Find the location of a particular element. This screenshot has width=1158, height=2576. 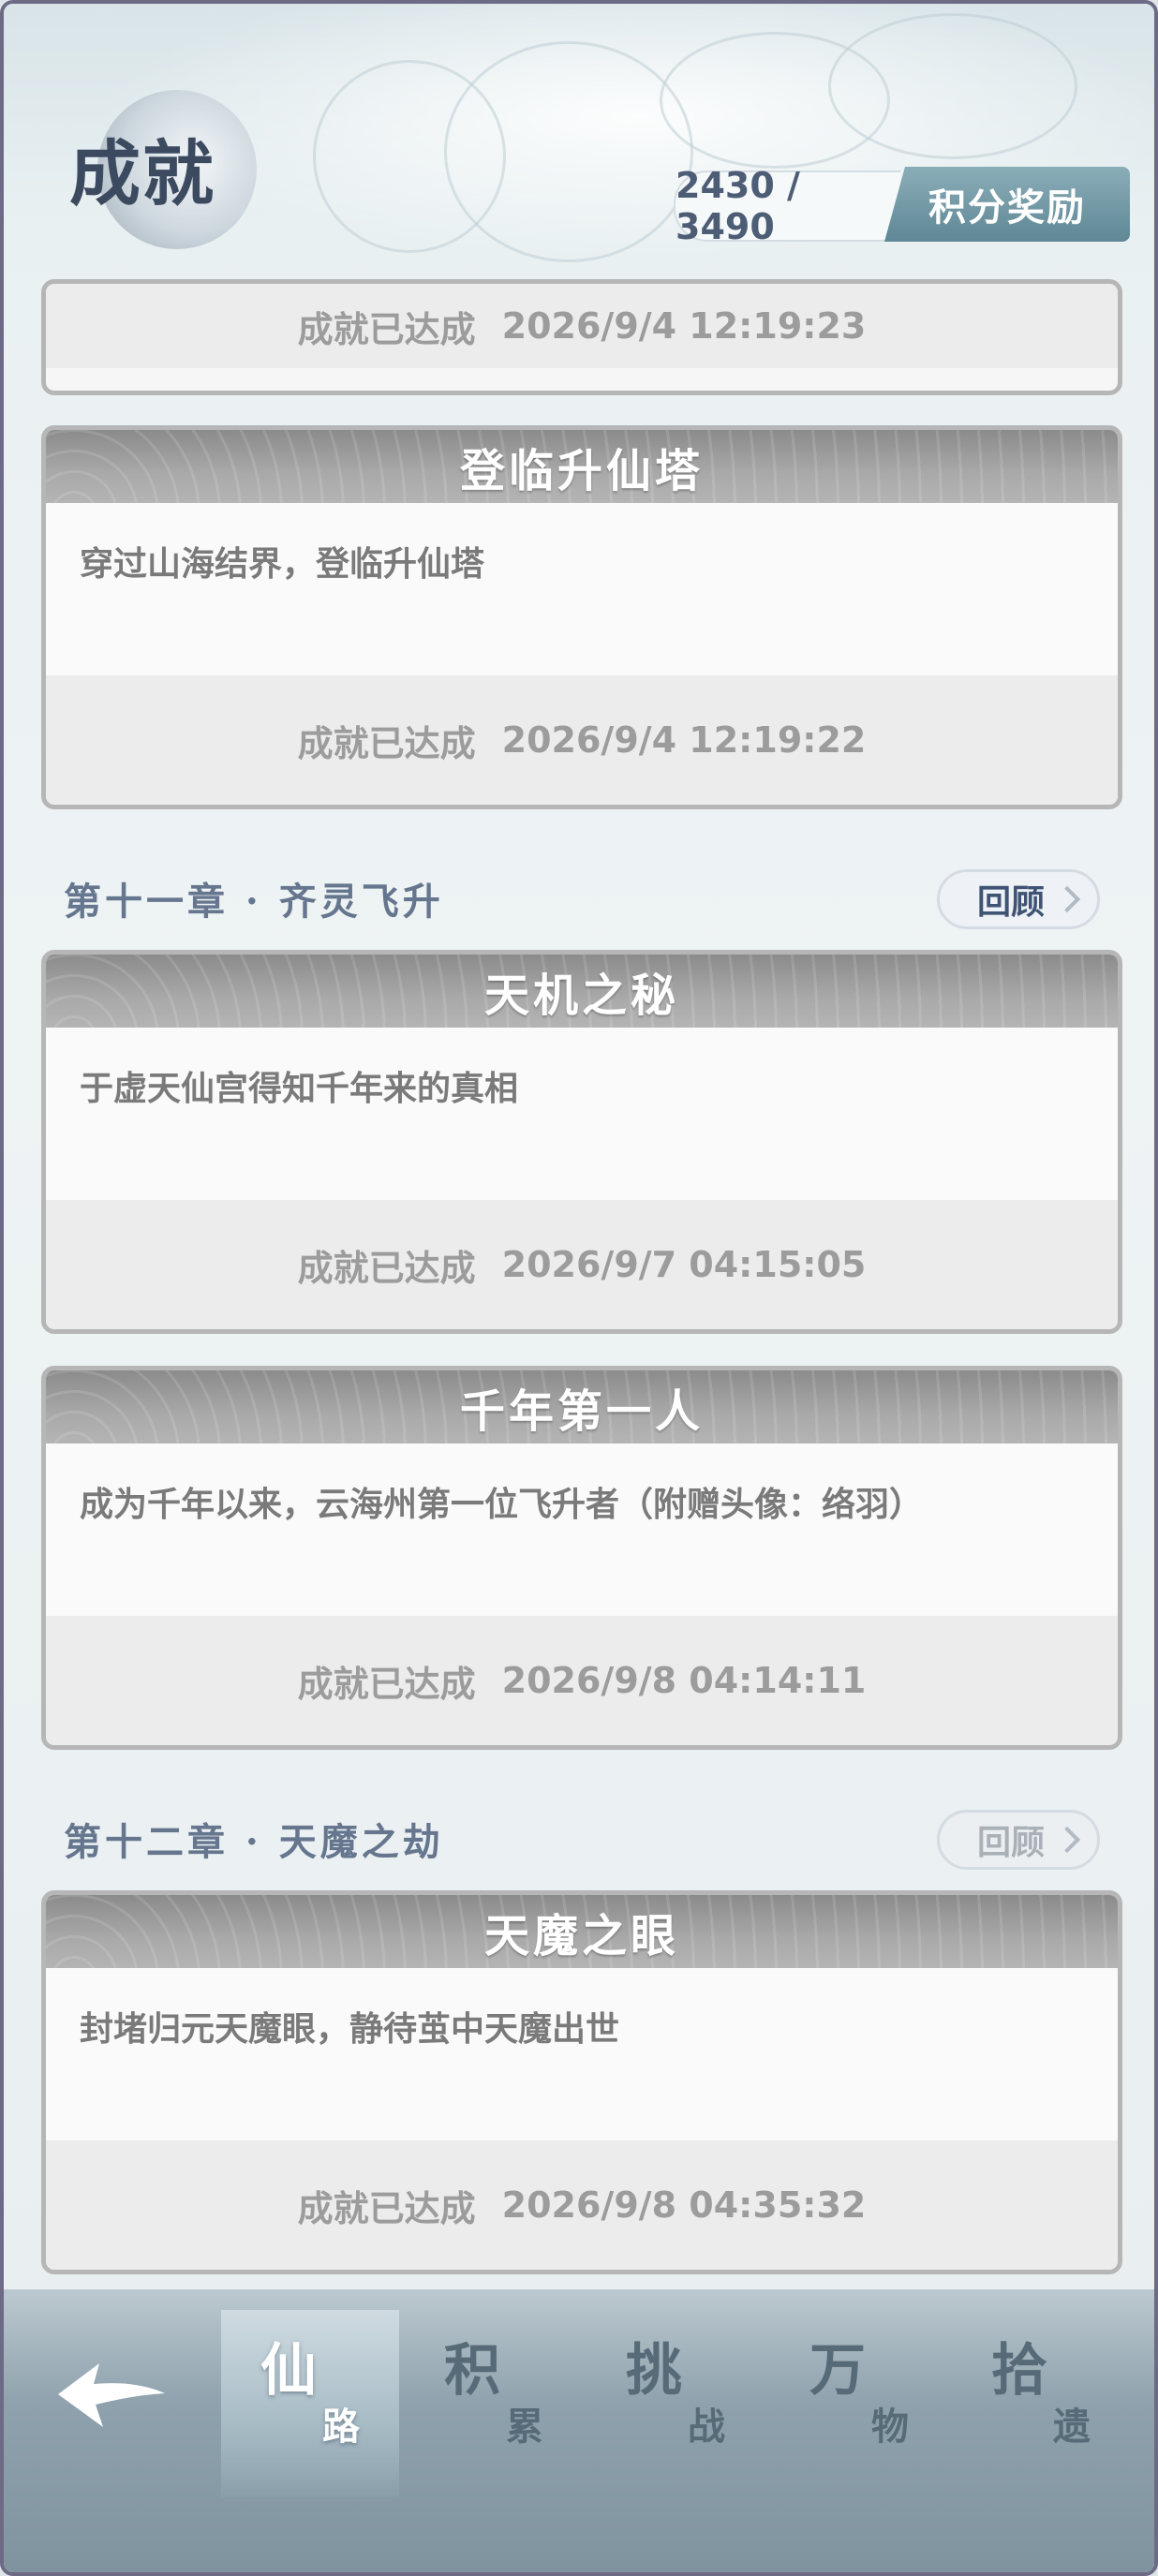

tab-jilei: 积 累 is located at coordinates (494, 2403).